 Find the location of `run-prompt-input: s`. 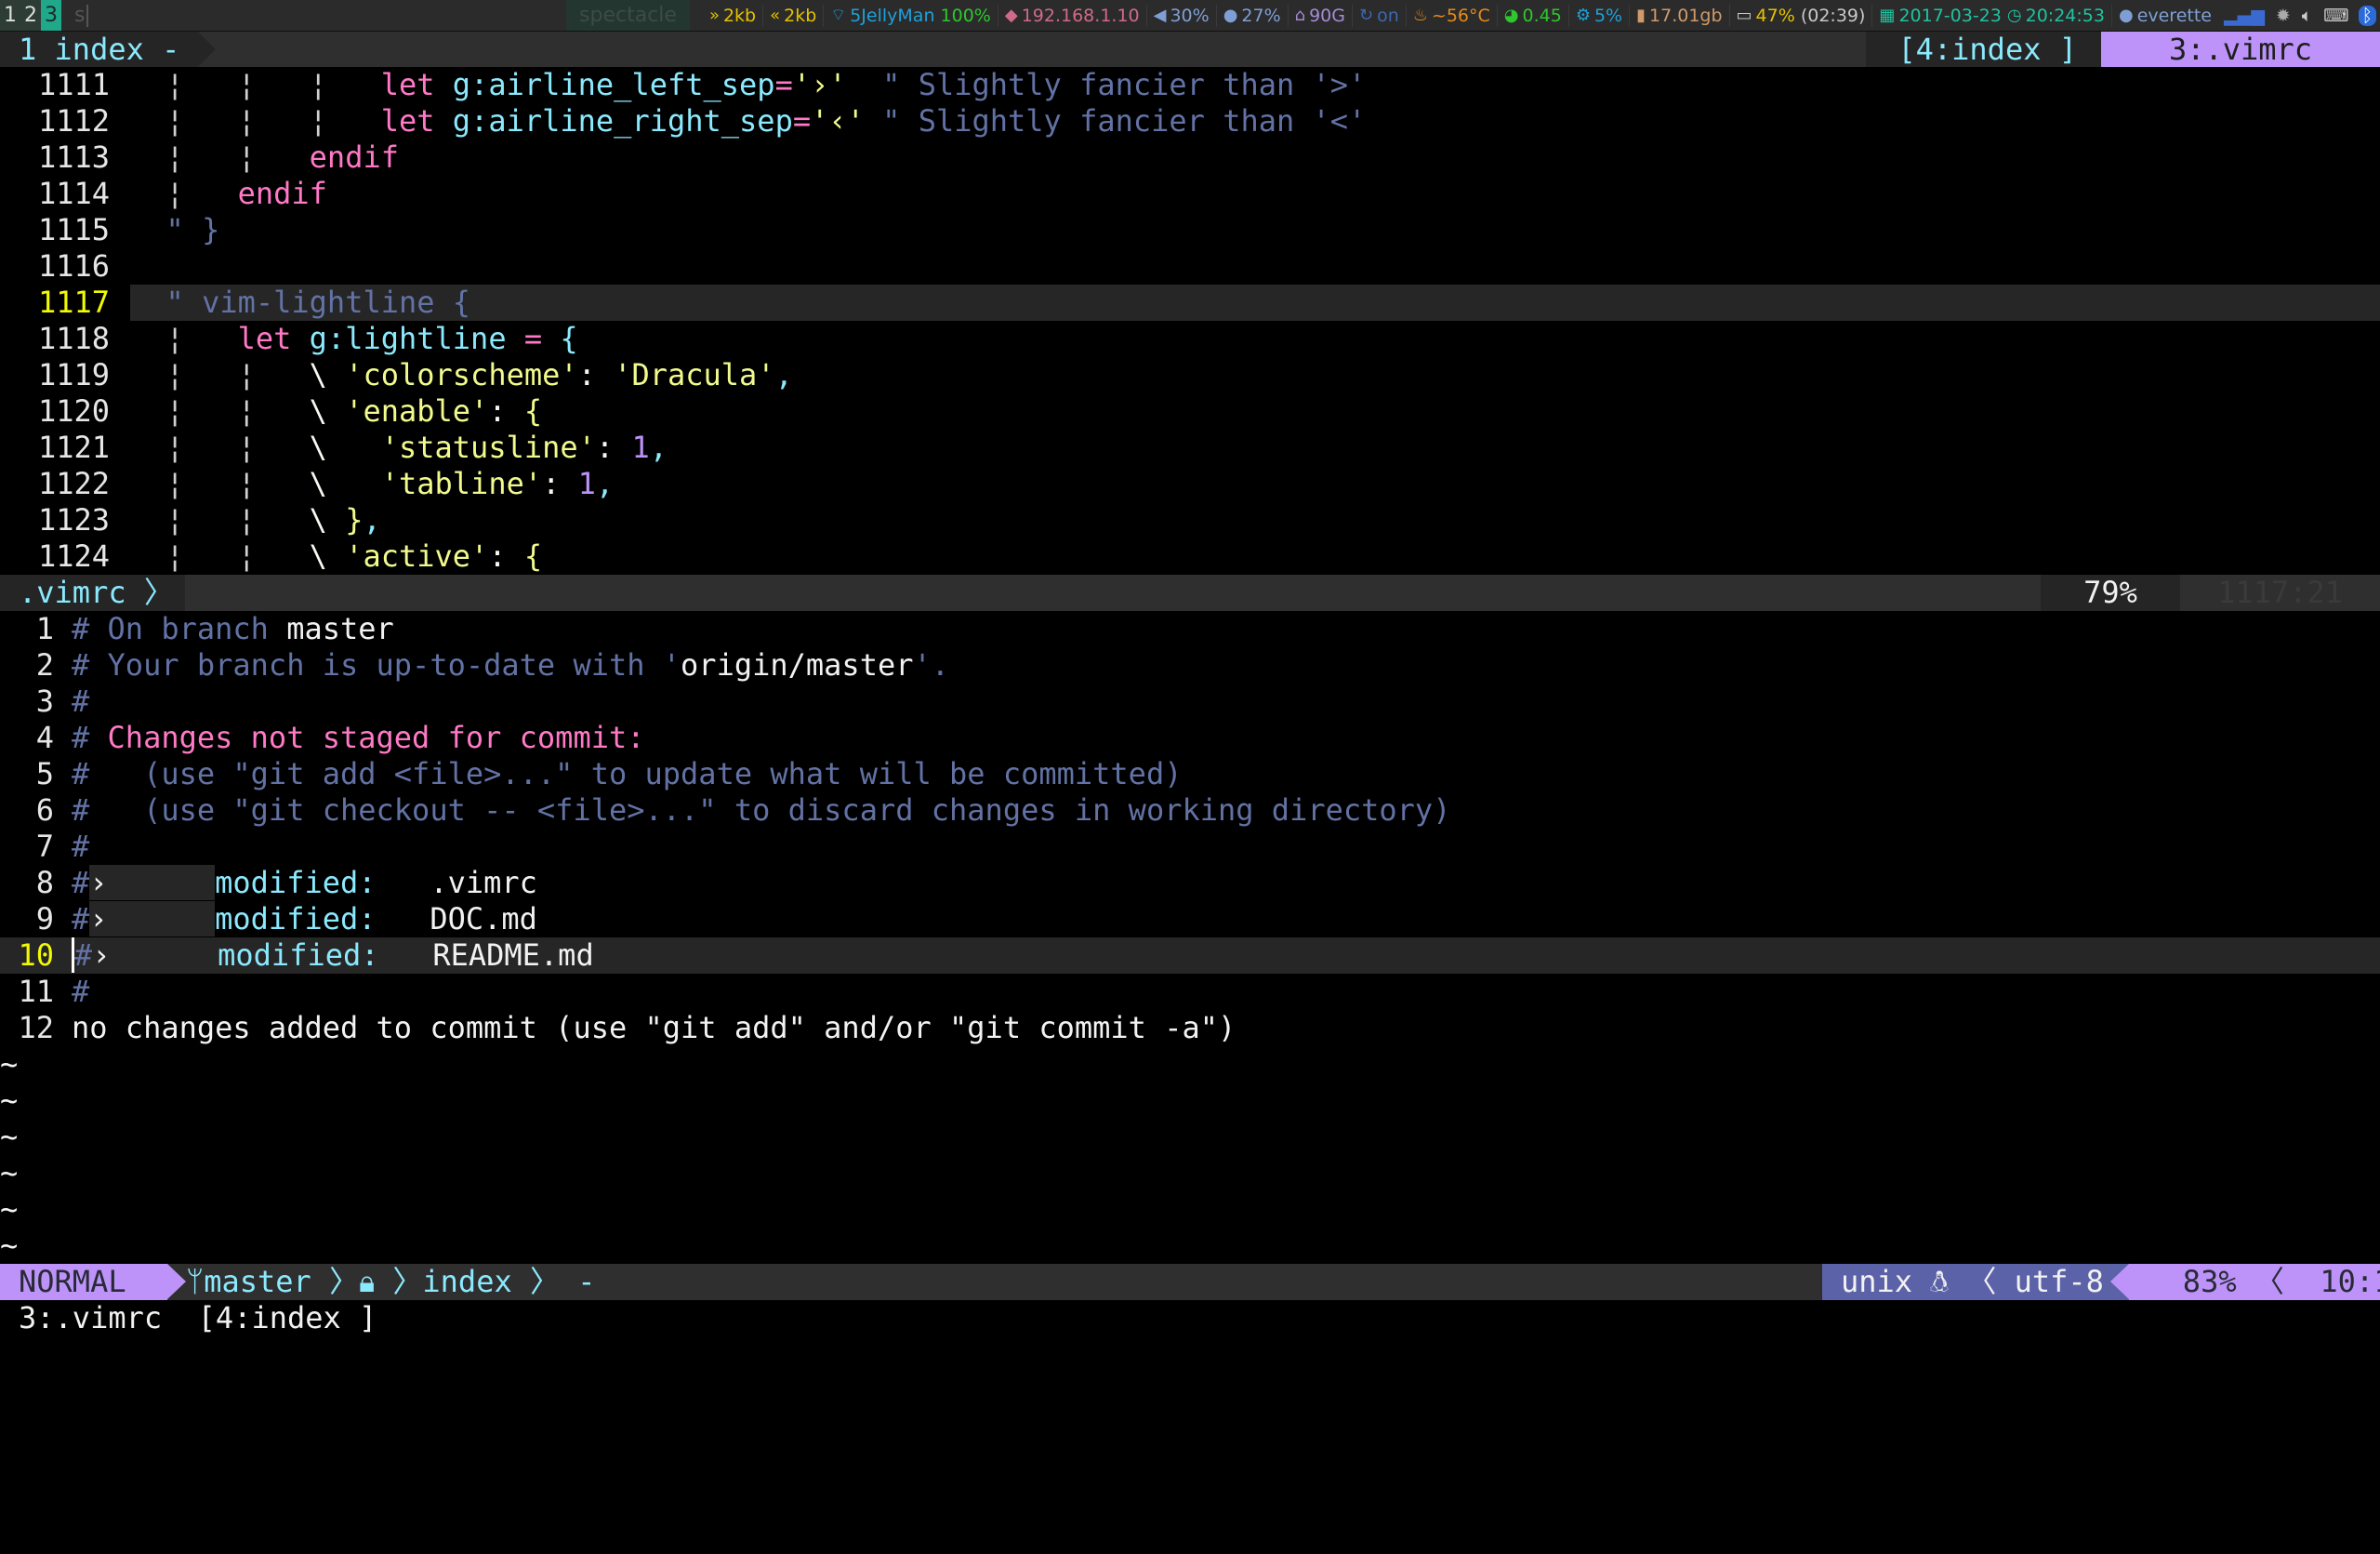

run-prompt-input: s is located at coordinates (81, 16).